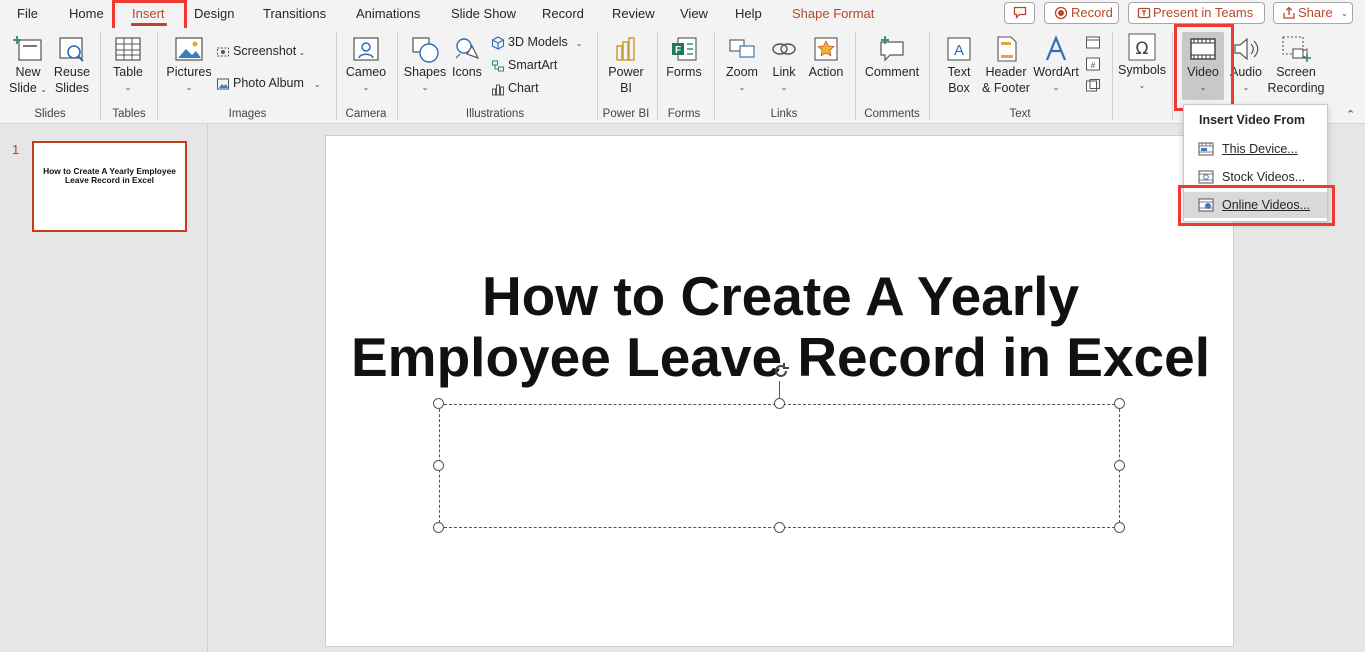  I want to click on resize-handle-top-left, so click(438, 403).